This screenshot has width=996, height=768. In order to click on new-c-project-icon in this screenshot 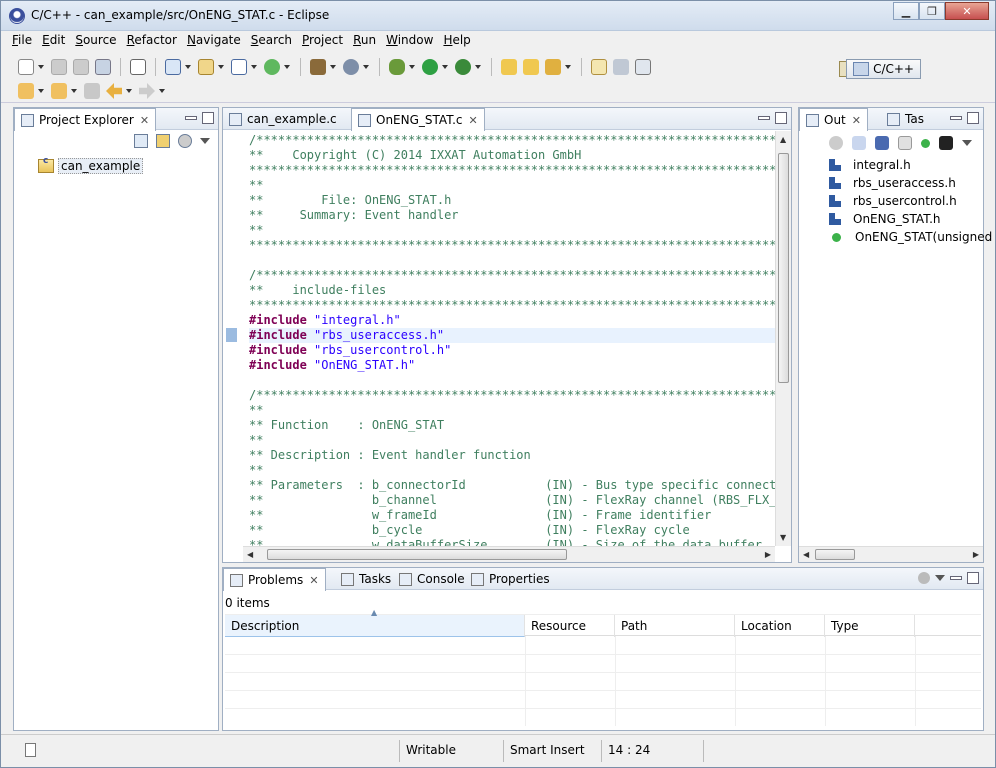, I will do `click(173, 67)`.